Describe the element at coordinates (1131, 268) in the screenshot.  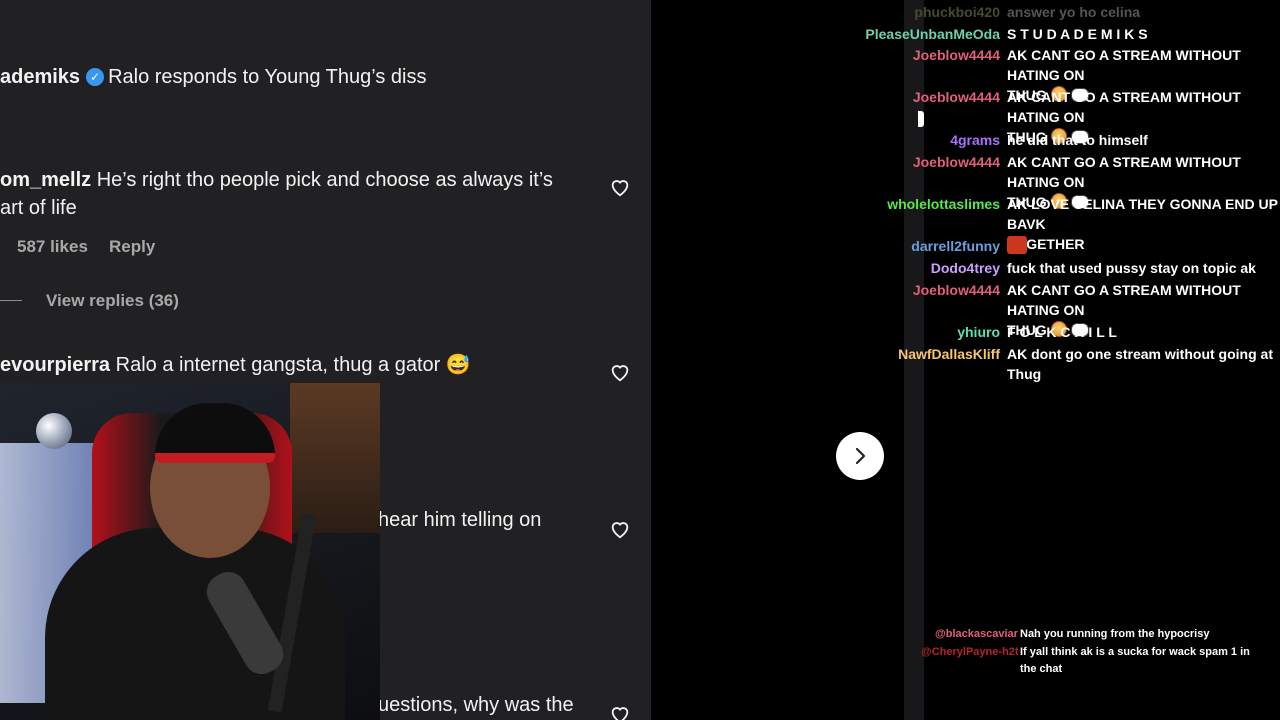
I see `chat-text: fuck that used pussy stay on topic ak` at that location.